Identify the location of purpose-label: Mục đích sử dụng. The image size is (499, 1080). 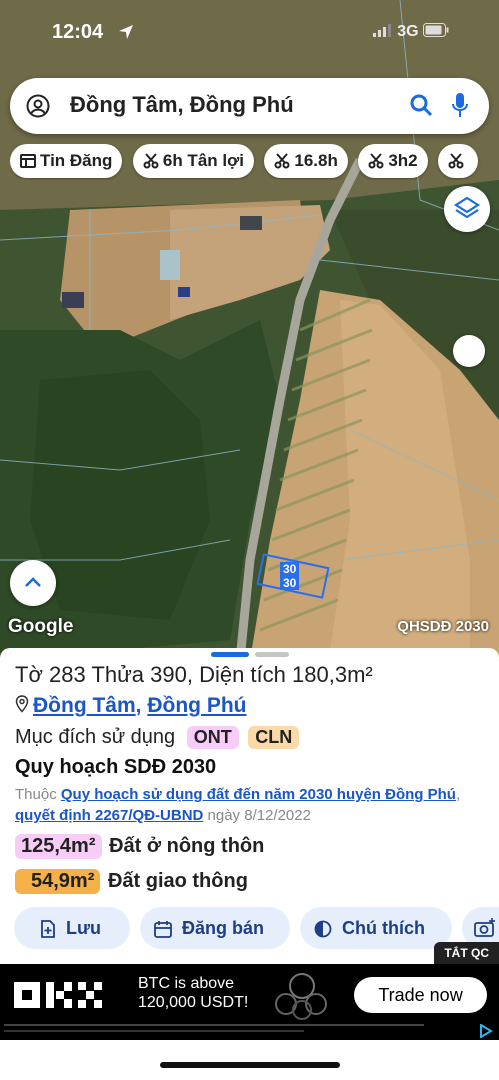
(95, 737).